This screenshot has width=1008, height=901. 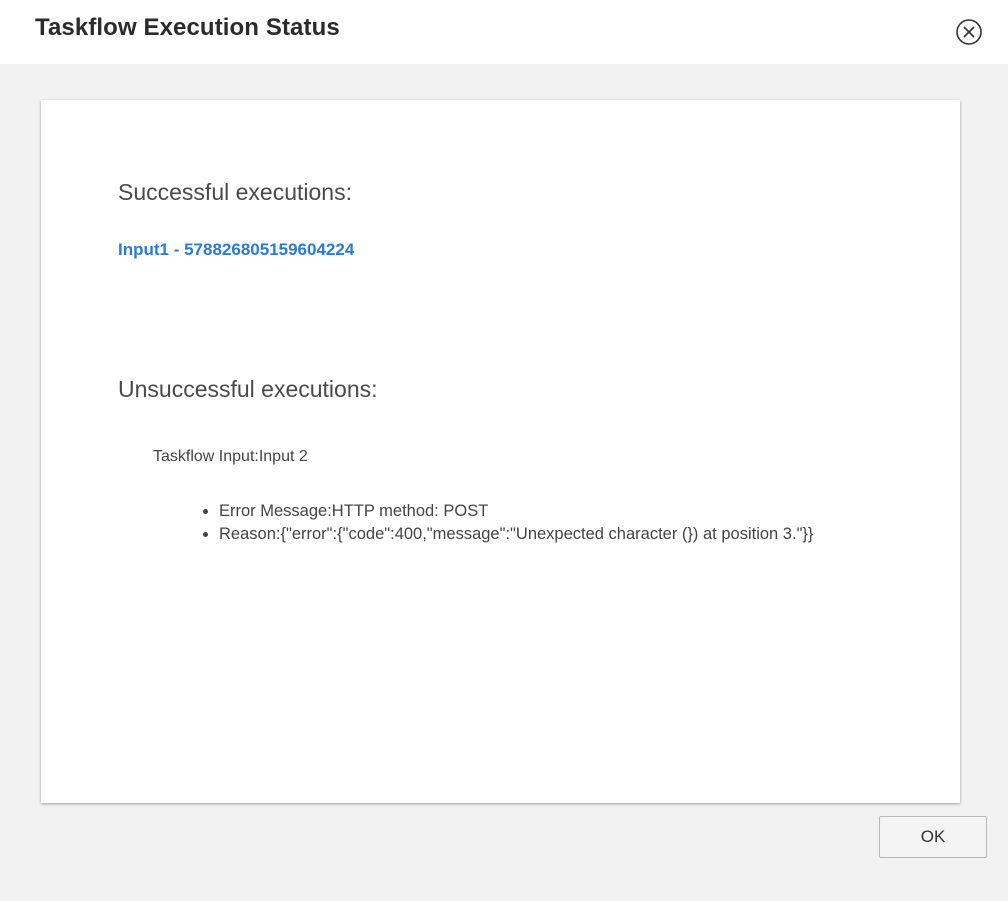 I want to click on error-message-item: Error Message:HTTP method: POST, so click(x=569, y=511).